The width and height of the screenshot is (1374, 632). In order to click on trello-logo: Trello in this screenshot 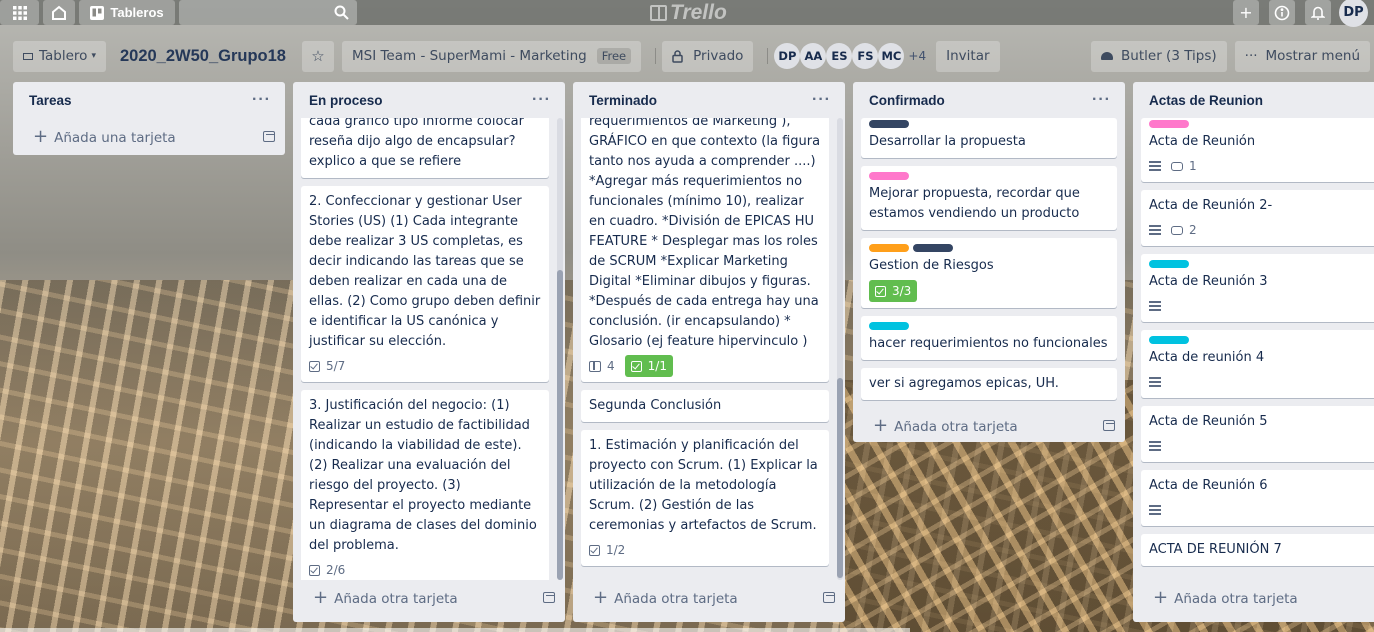, I will do `click(688, 12)`.